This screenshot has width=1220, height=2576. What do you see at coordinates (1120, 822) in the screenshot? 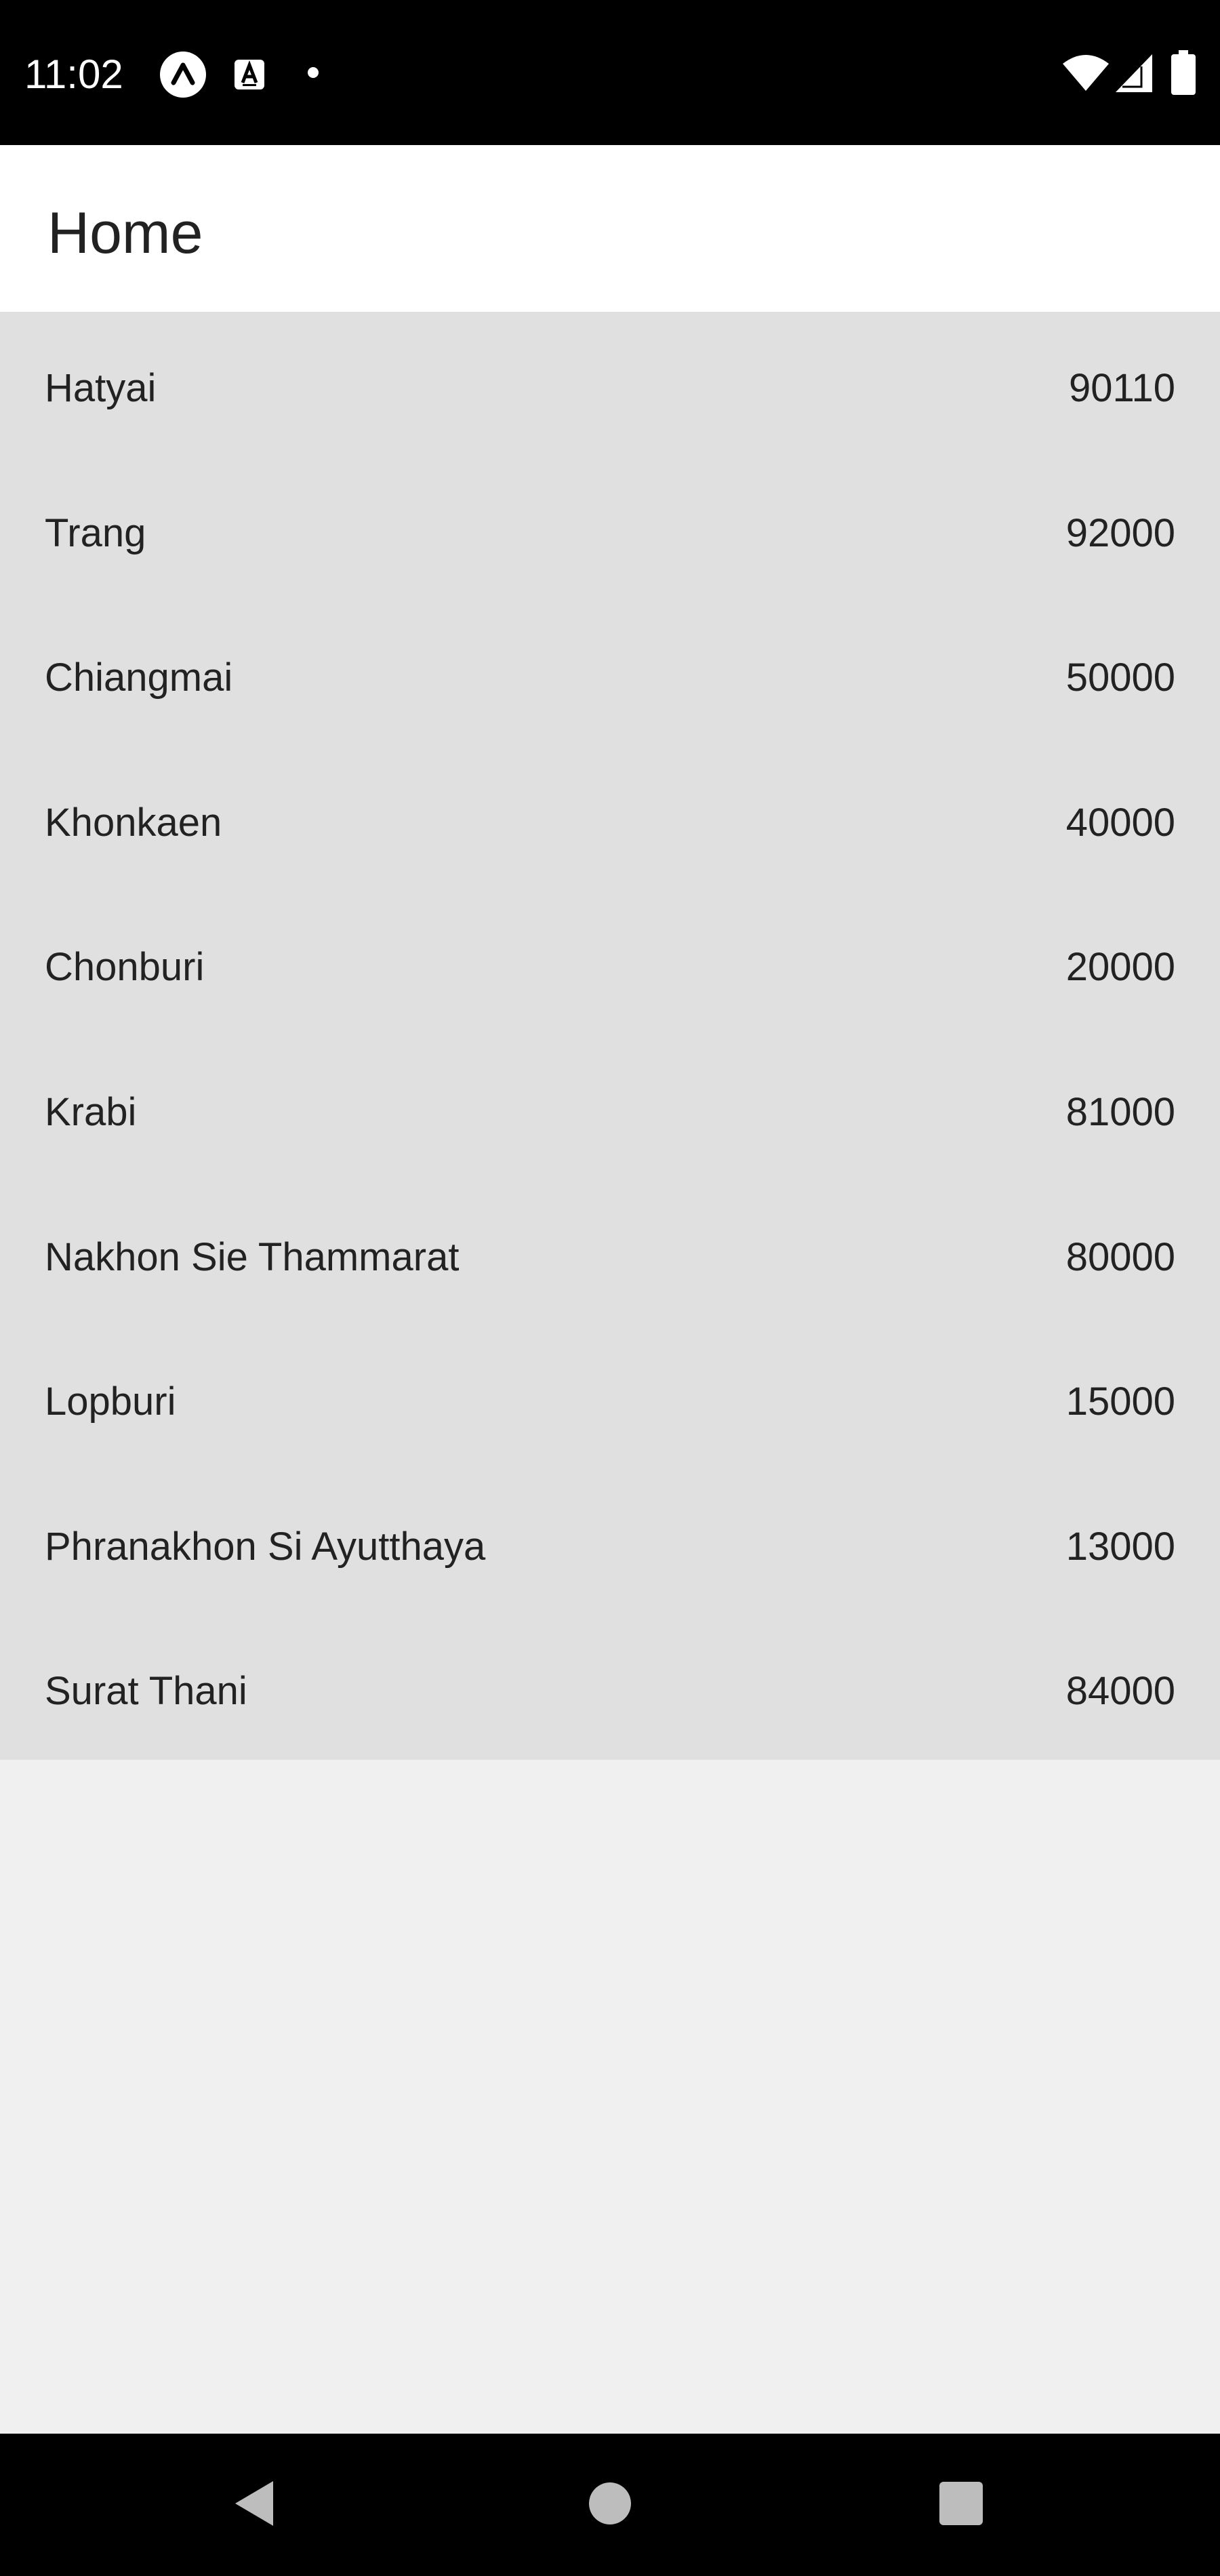
I see `list-item-code: 40000` at bounding box center [1120, 822].